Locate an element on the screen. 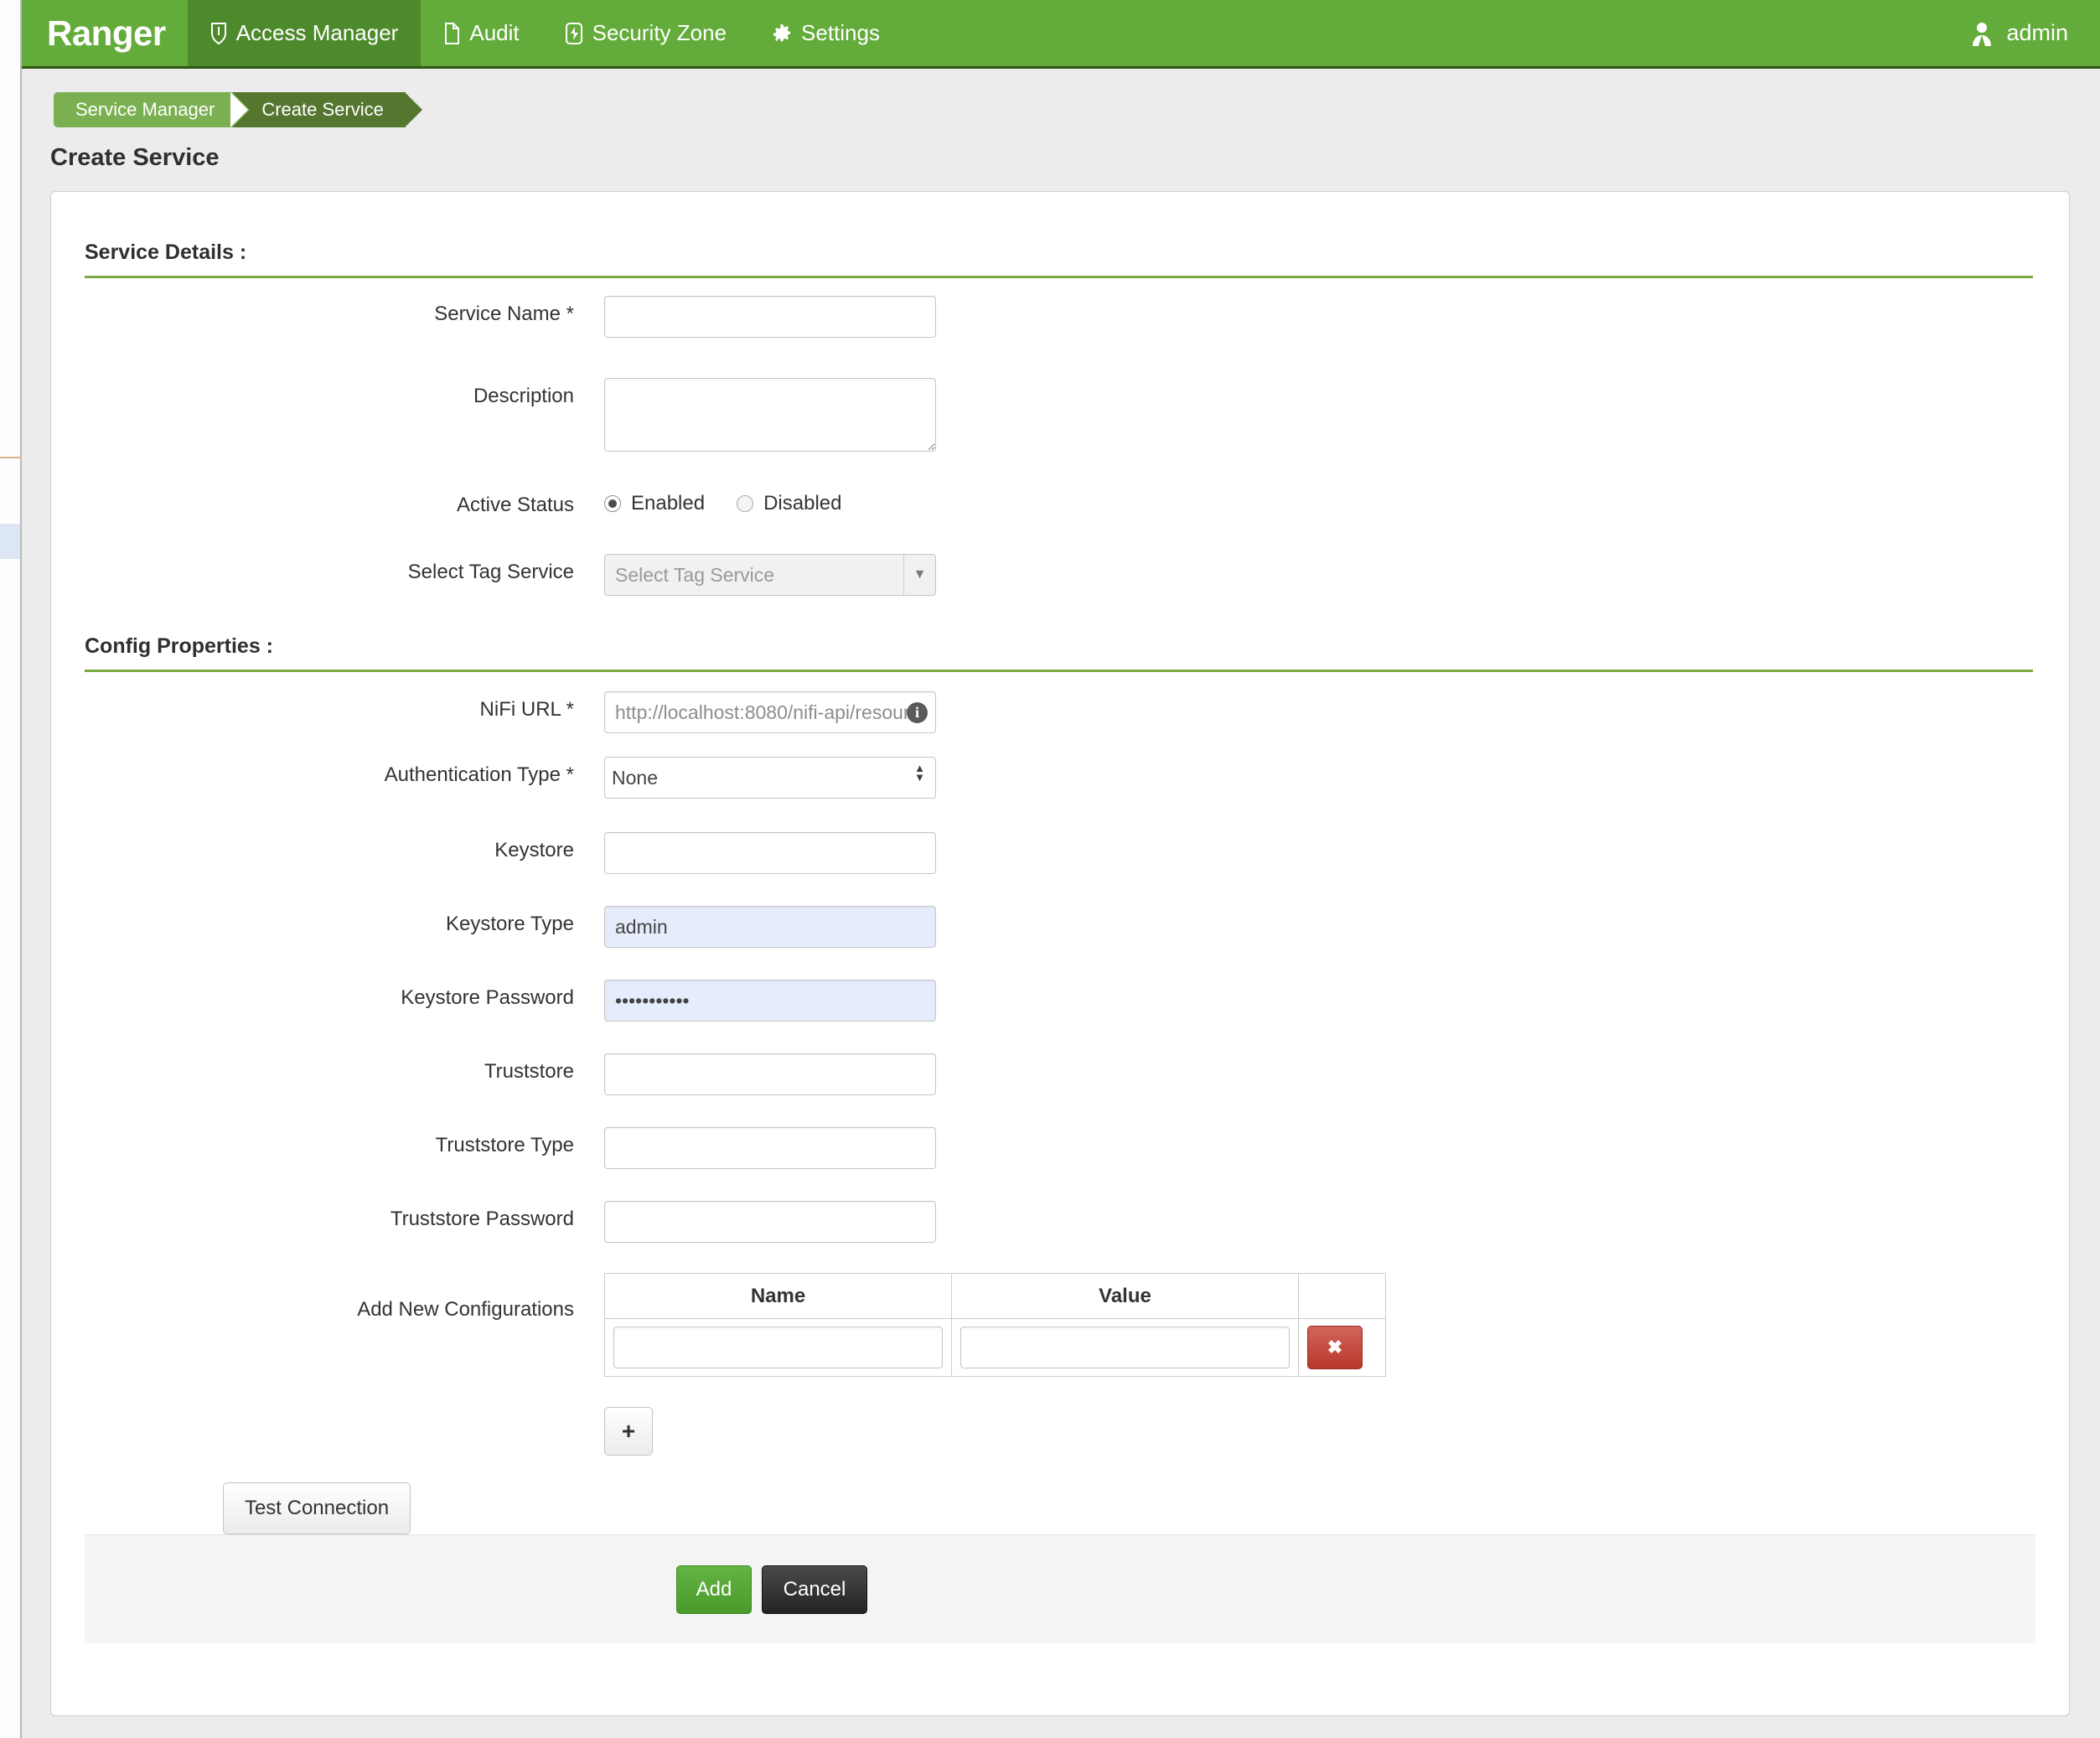 The image size is (2100, 1738). table-header-row: Name Value is located at coordinates (995, 1296).